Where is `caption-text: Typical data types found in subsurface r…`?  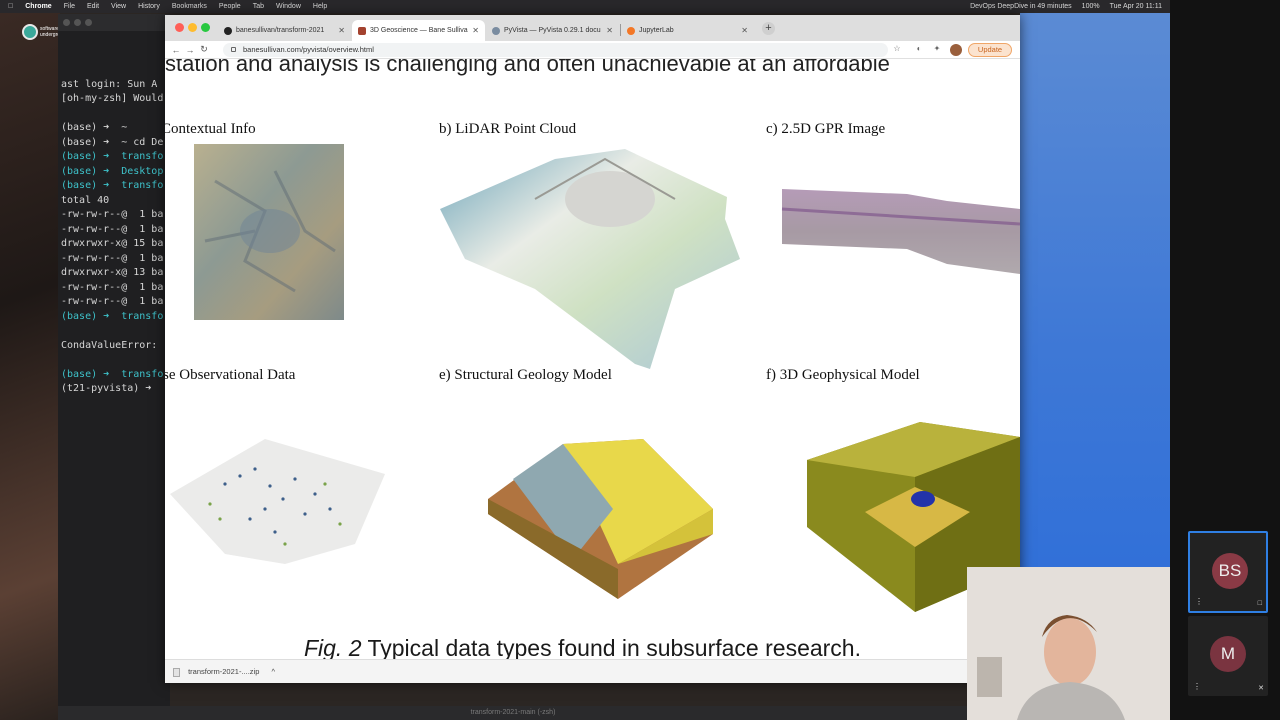 caption-text: Typical data types found in subsurface r… is located at coordinates (611, 647).